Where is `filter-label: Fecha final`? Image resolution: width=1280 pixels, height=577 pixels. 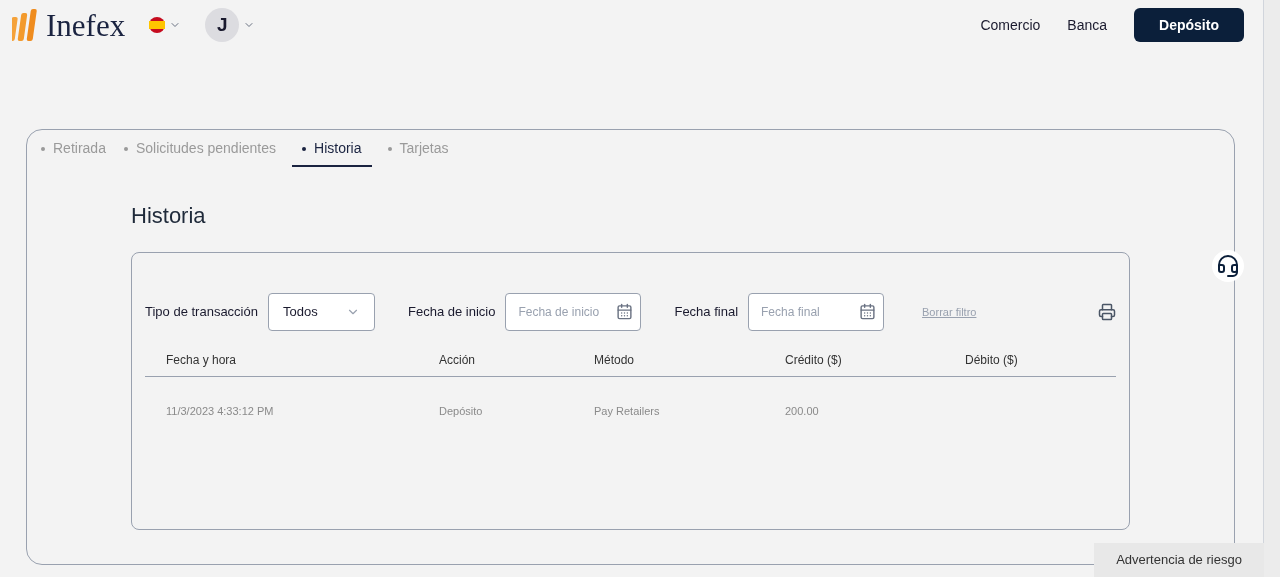
filter-label: Fecha final is located at coordinates (706, 312).